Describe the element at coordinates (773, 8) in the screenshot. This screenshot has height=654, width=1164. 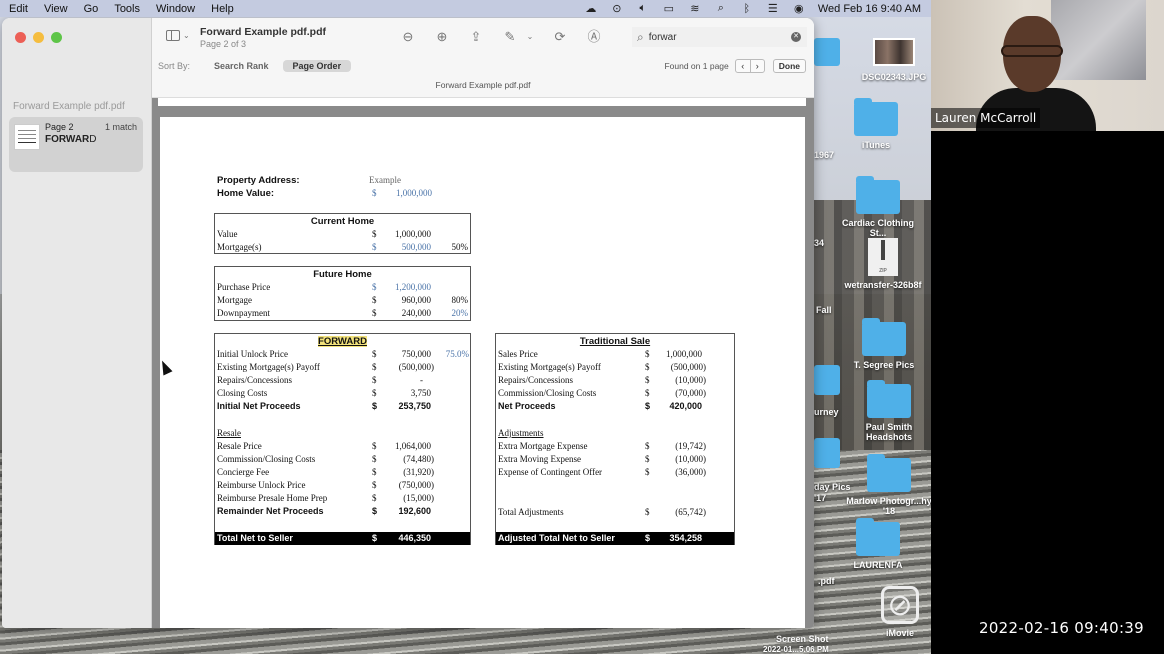
I see `control-center-icon: ☰` at that location.